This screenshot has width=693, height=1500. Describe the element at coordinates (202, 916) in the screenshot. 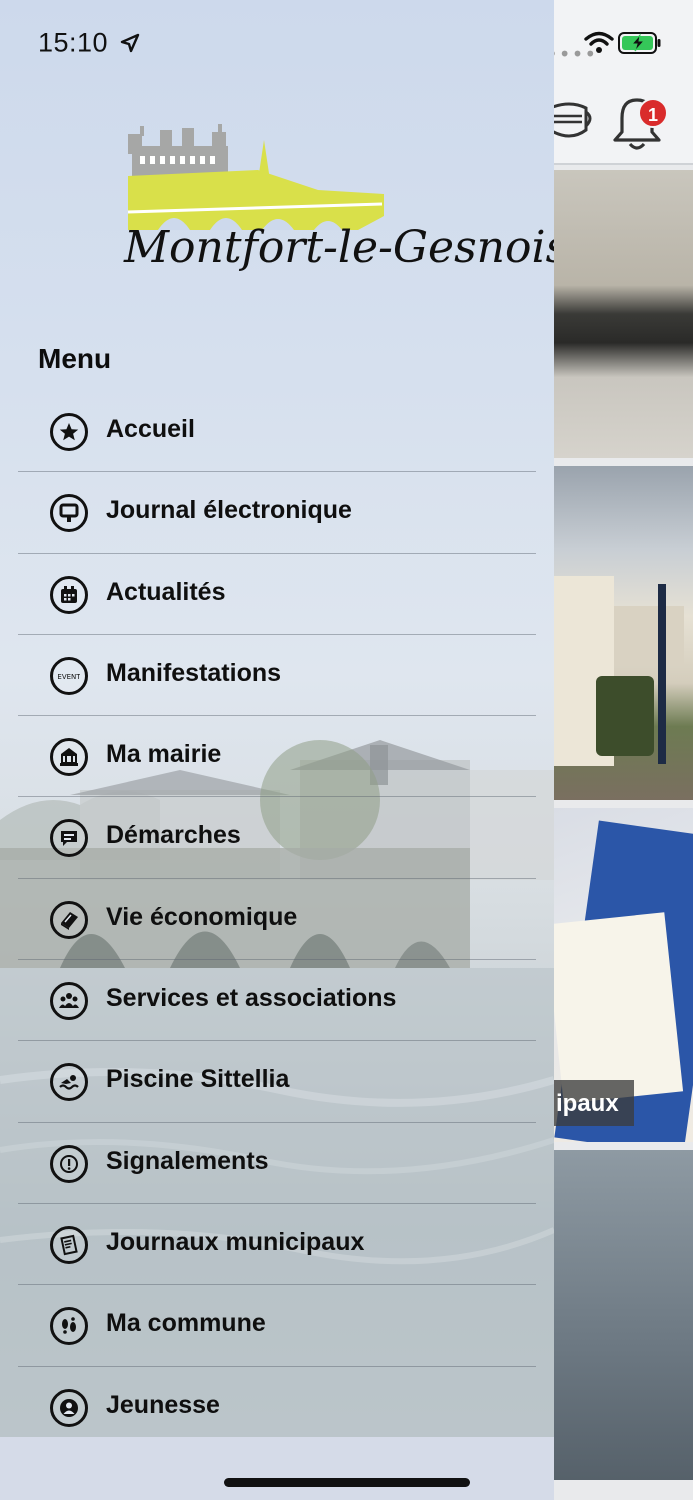

I see `menu-item-label: Vie économique` at that location.